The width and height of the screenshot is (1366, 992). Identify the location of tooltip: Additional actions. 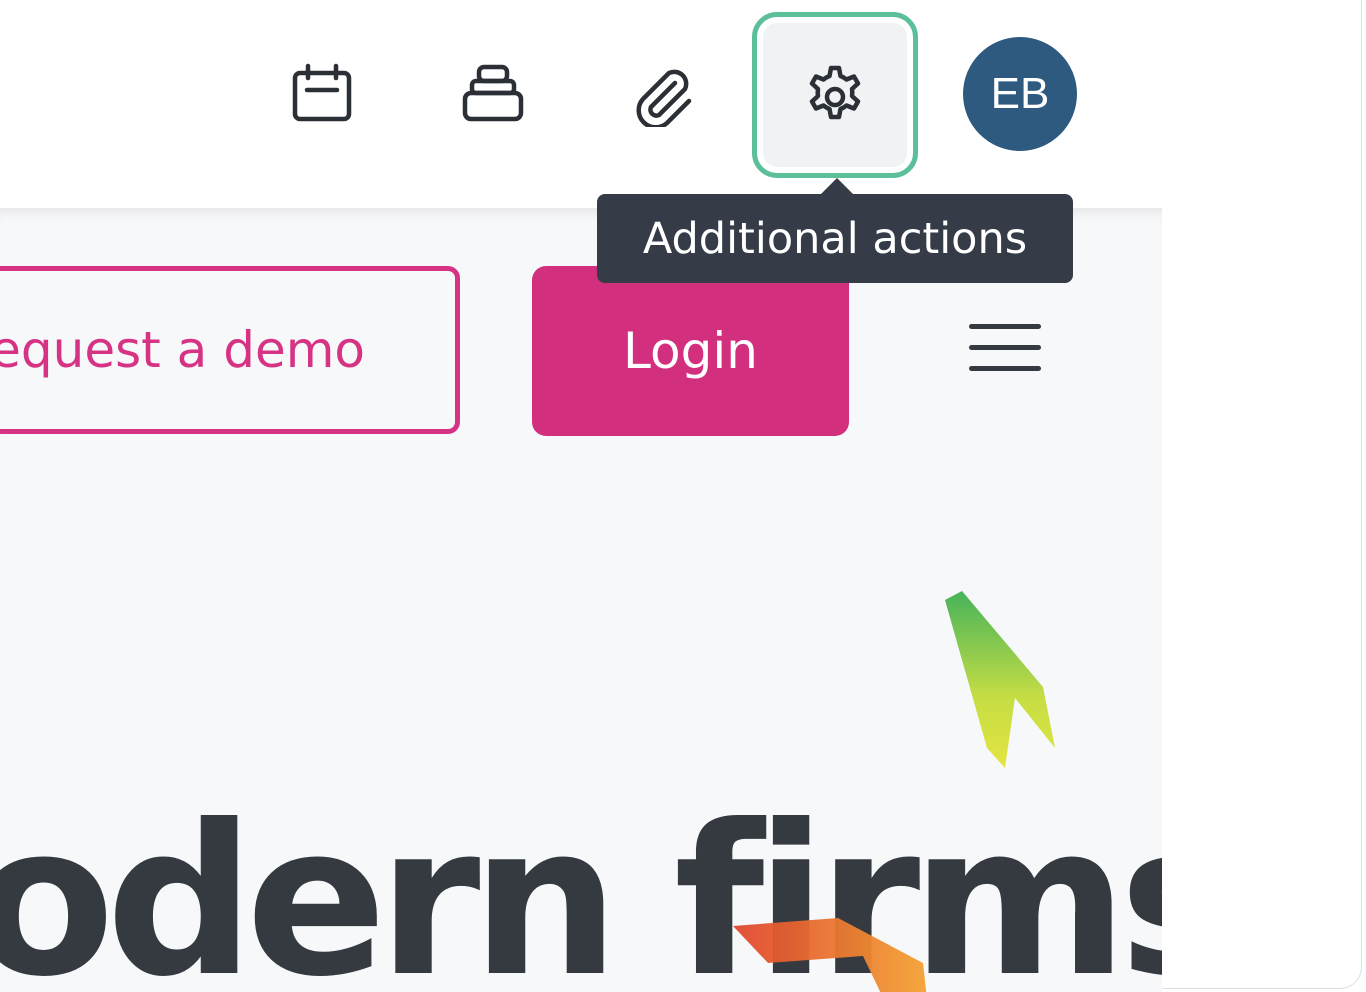
(835, 230).